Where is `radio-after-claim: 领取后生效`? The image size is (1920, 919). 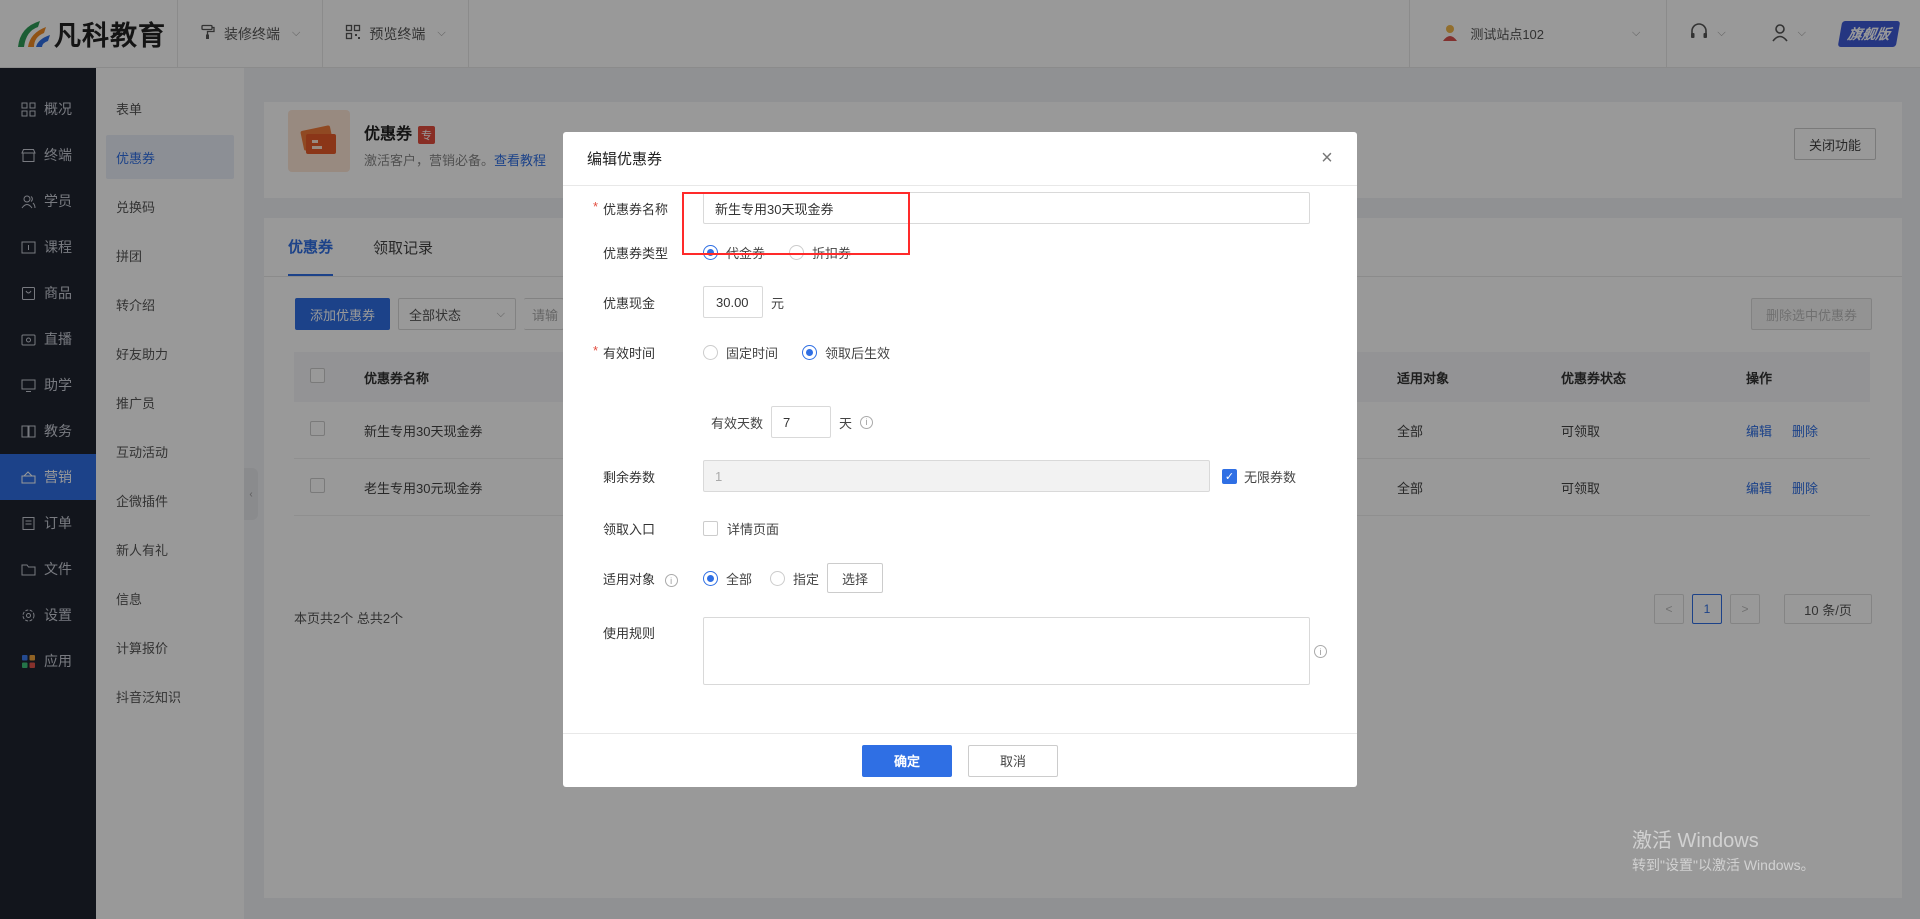
radio-after-claim: 领取后生效 is located at coordinates (846, 352).